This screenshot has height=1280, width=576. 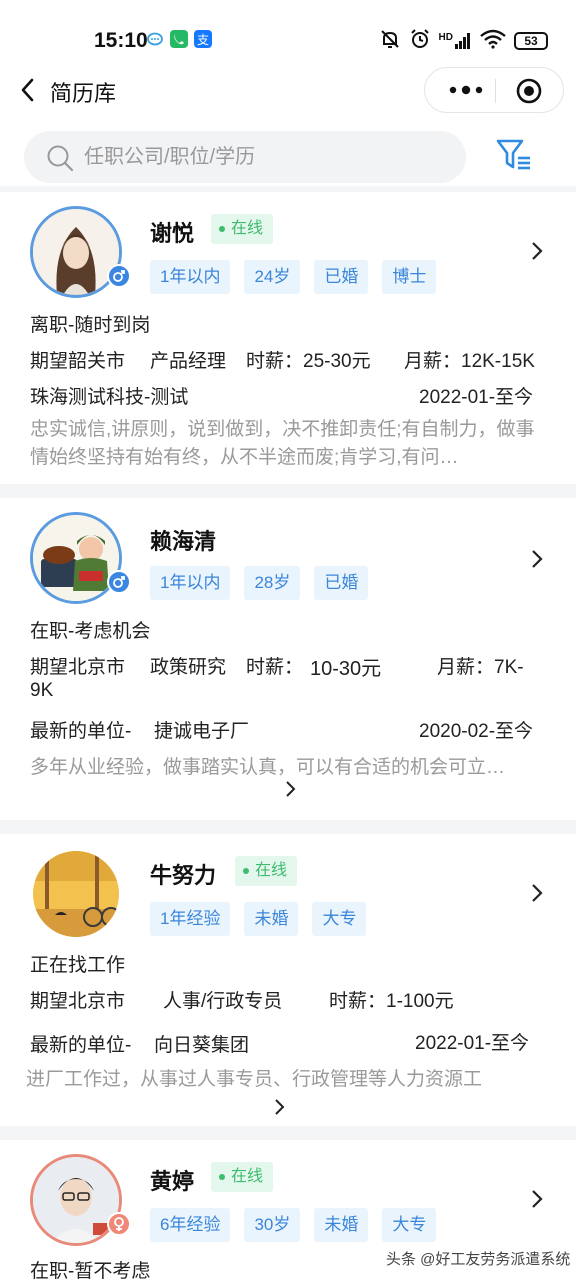 I want to click on expect-job: 人事/行政专员, so click(x=223, y=1001).